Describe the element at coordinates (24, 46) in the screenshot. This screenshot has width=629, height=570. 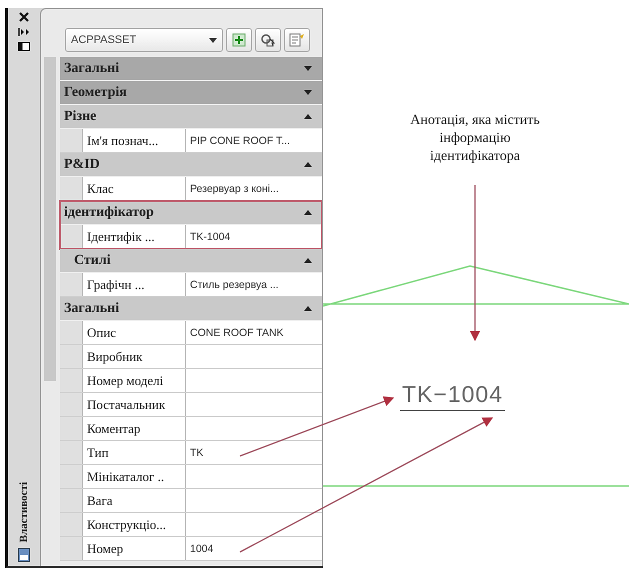
I see `panel-menu-icon` at that location.